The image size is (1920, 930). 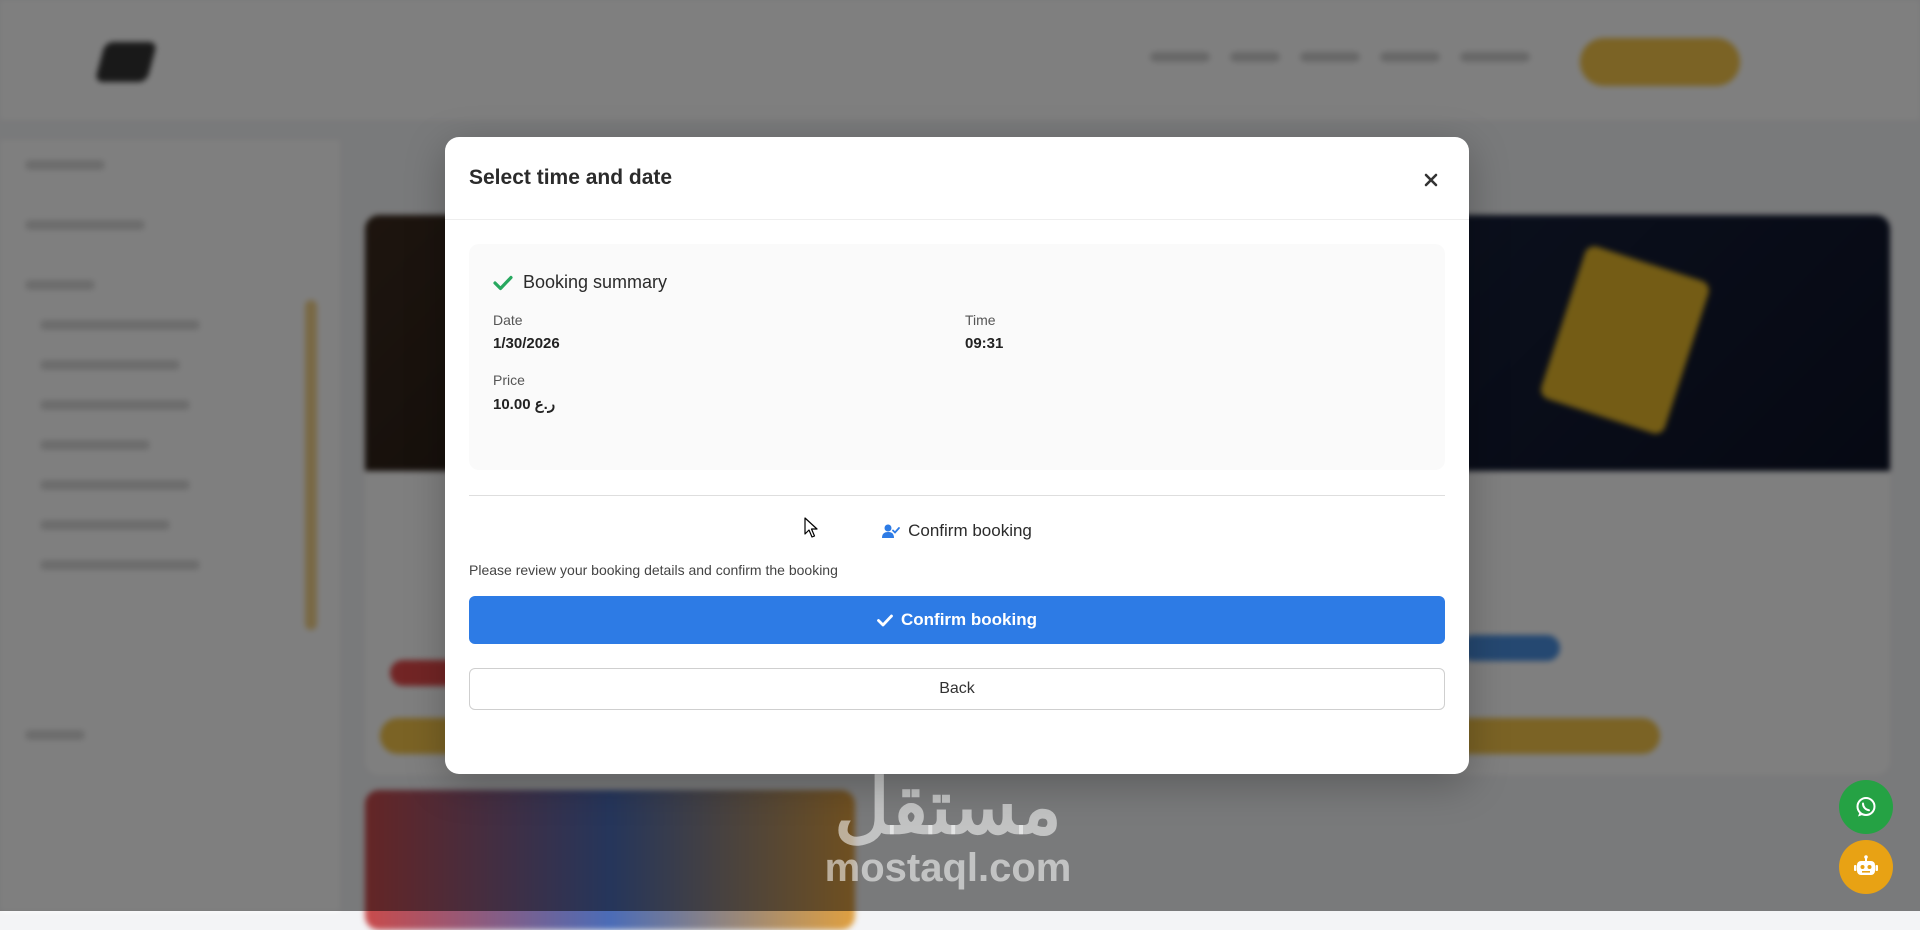 What do you see at coordinates (948, 868) in the screenshot?
I see `watermark-latin: mostaql.com` at bounding box center [948, 868].